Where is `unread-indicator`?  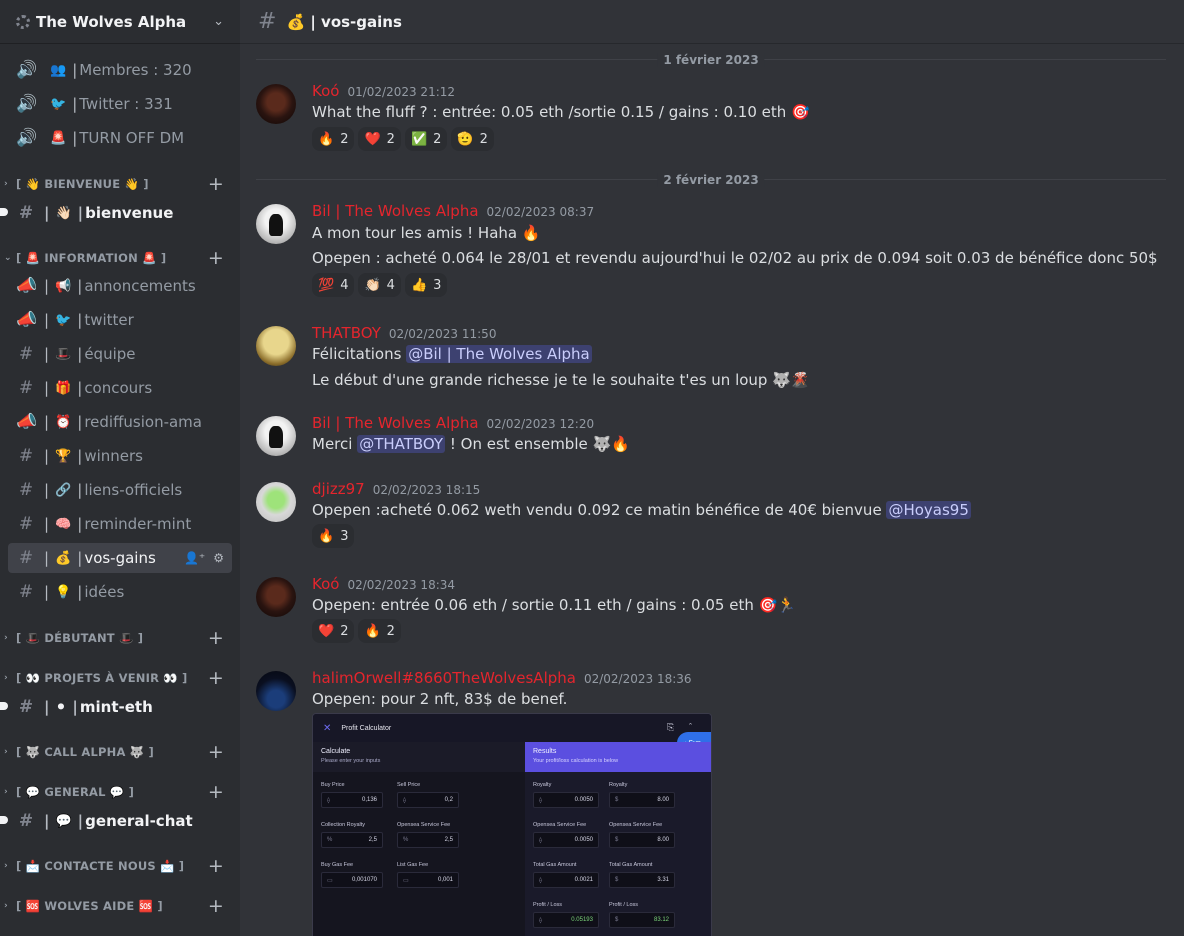
unread-indicator is located at coordinates (4, 820).